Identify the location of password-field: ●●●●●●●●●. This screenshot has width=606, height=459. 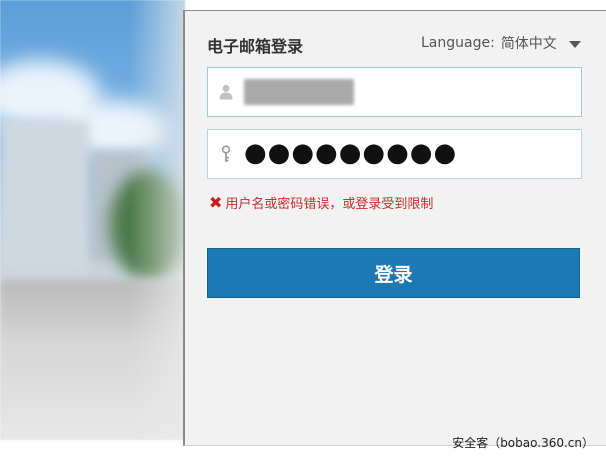
(394, 154).